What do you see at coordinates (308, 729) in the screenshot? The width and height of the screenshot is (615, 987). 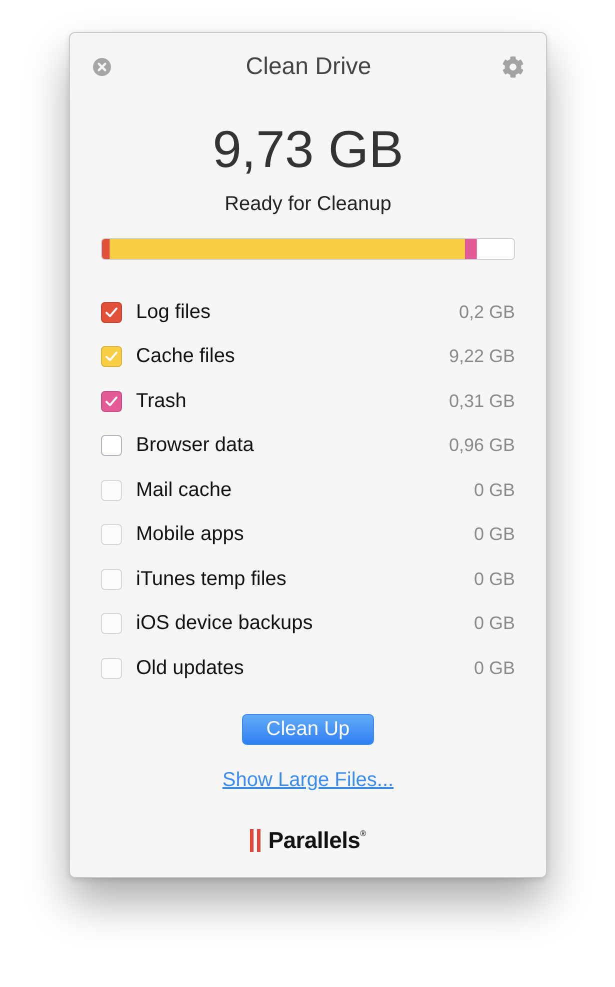 I see `clean-up-button: Clean Up` at bounding box center [308, 729].